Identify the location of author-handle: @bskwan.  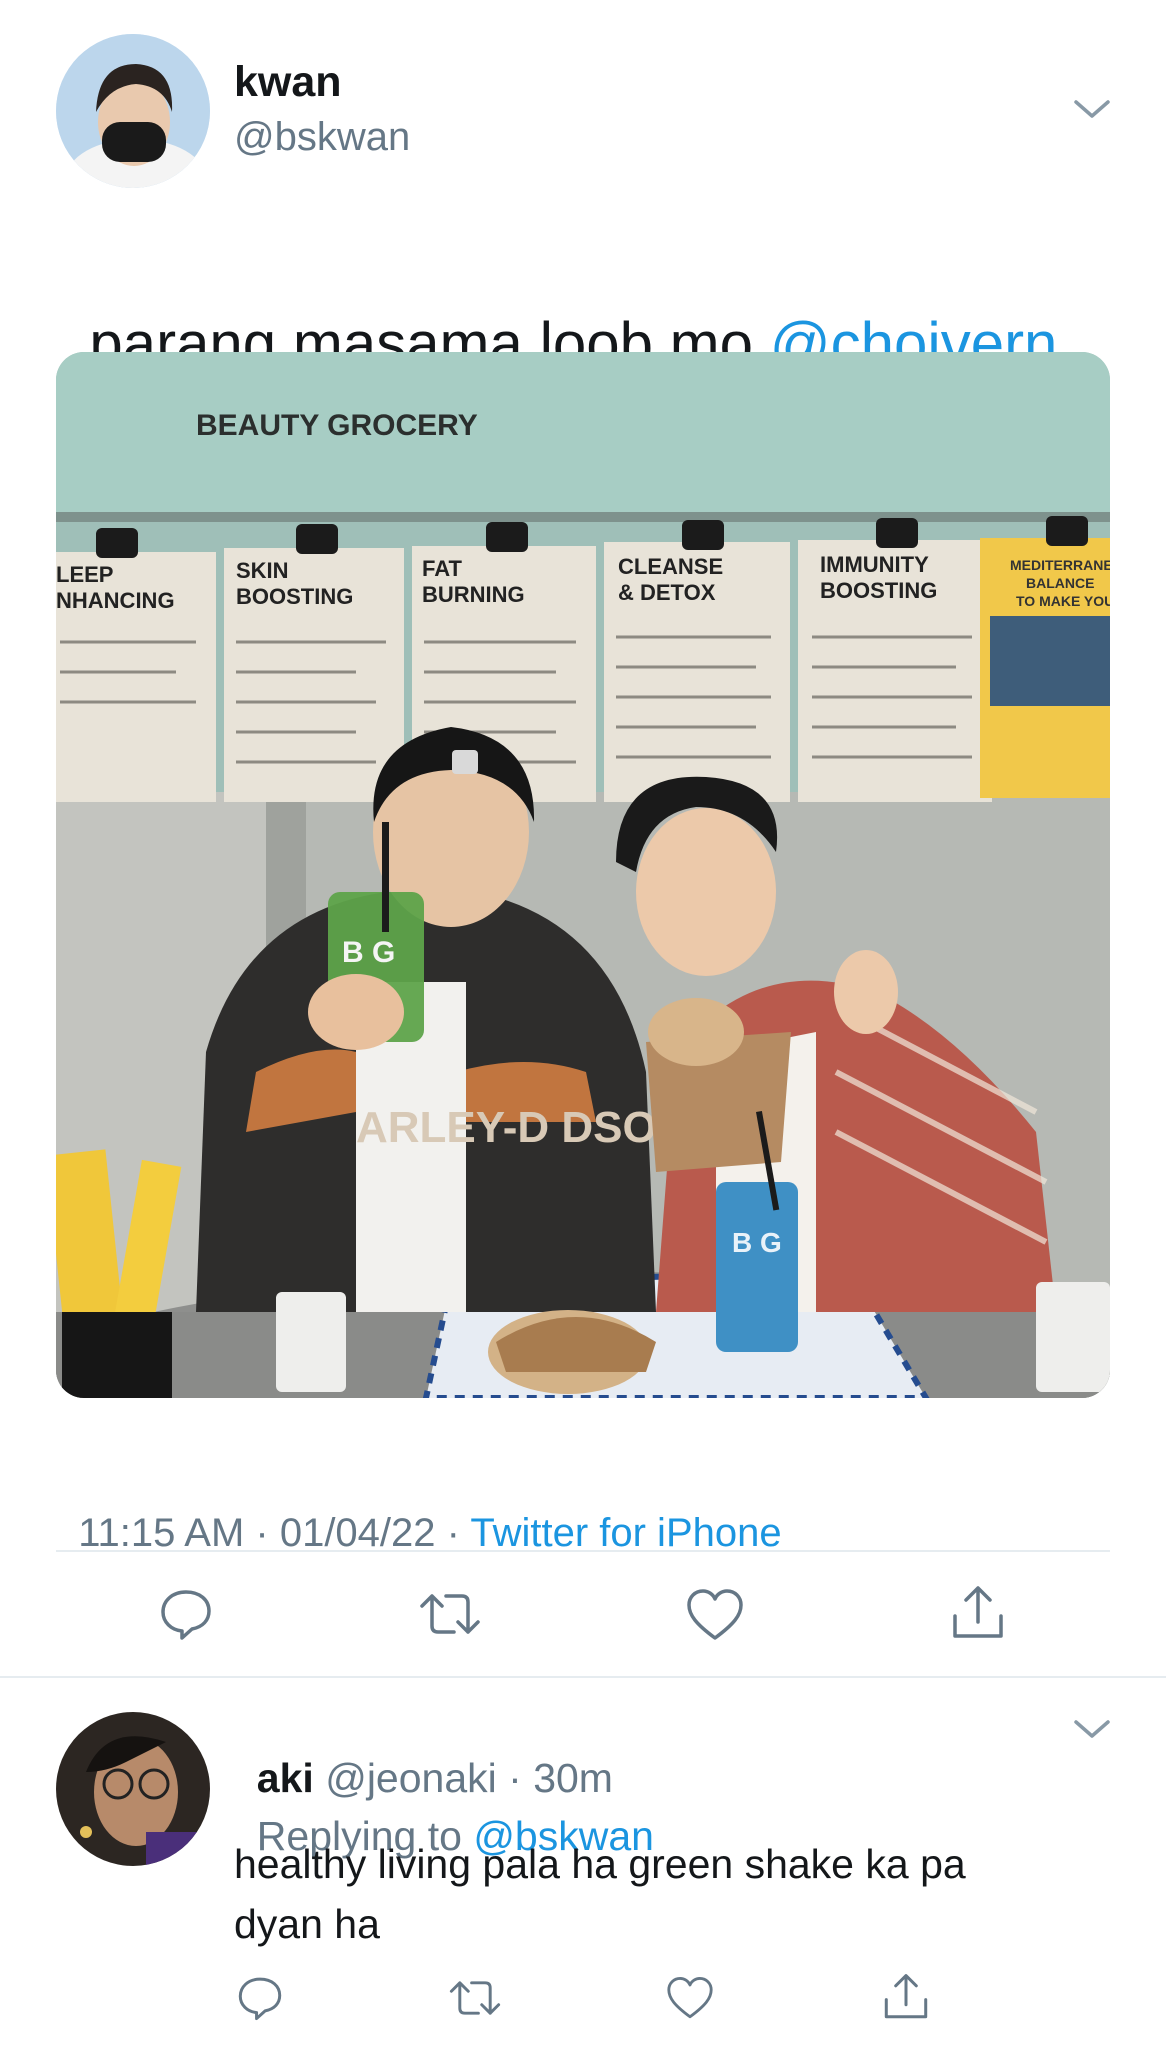
(322, 137).